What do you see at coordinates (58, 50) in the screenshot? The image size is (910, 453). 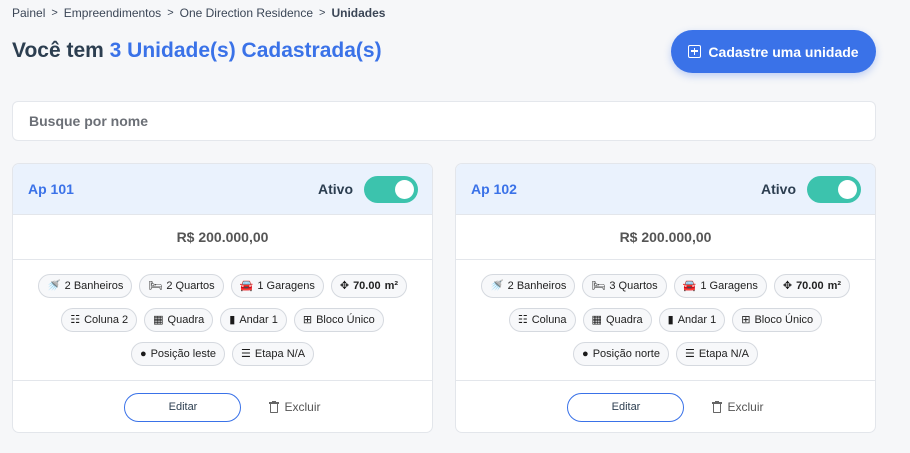 I see `page-title-prefix: Você tem` at bounding box center [58, 50].